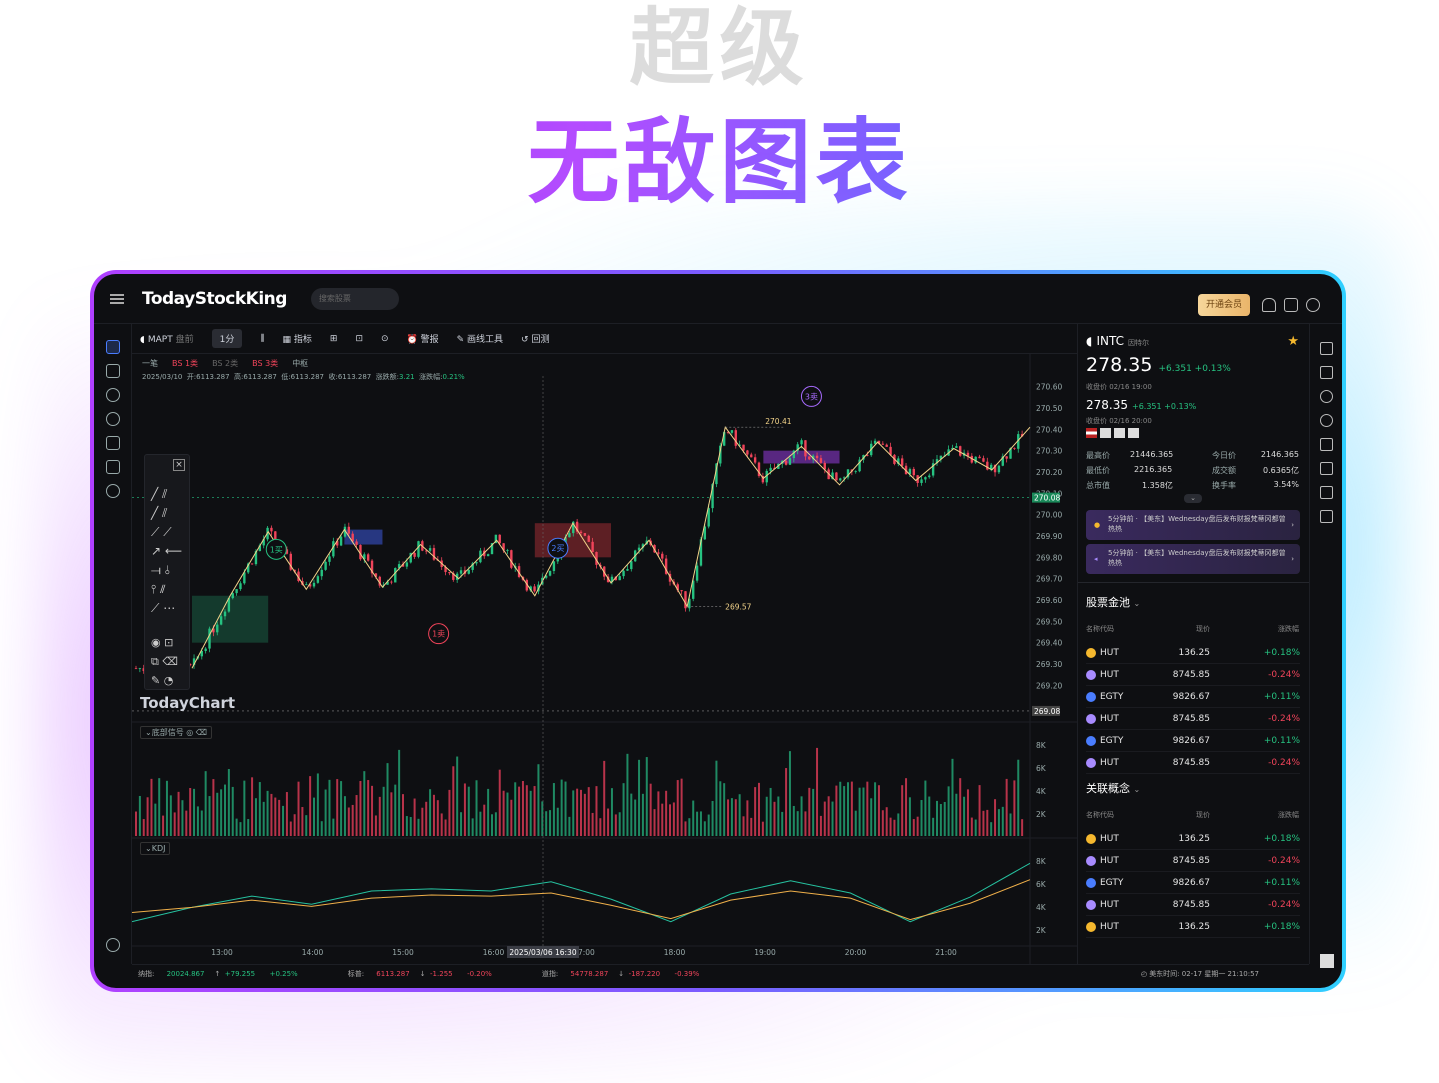 The width and height of the screenshot is (1439, 1083). What do you see at coordinates (535, 338) in the screenshot?
I see `replay-button: ↺ 回测` at bounding box center [535, 338].